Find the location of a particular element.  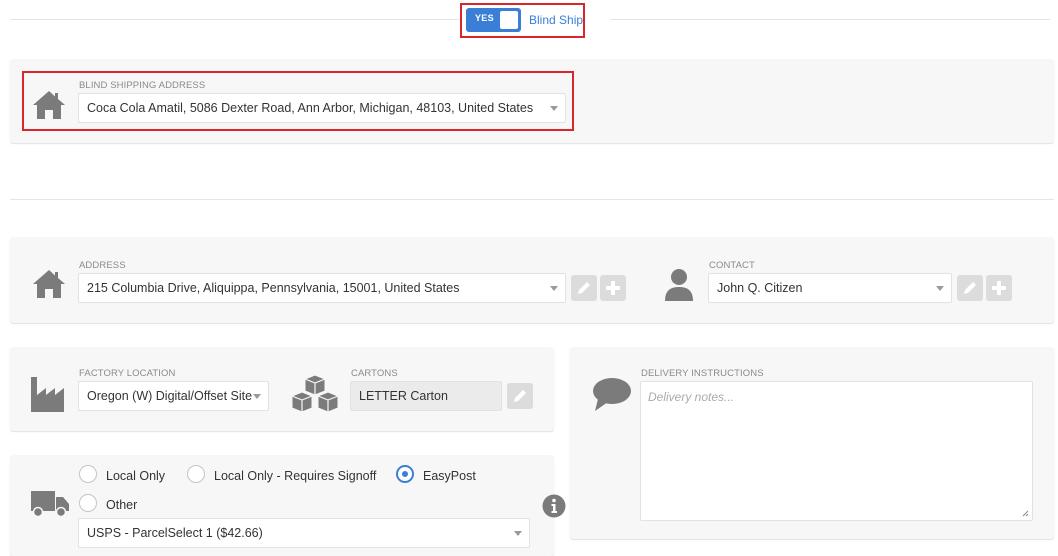

boxes-icon is located at coordinates (315, 393).